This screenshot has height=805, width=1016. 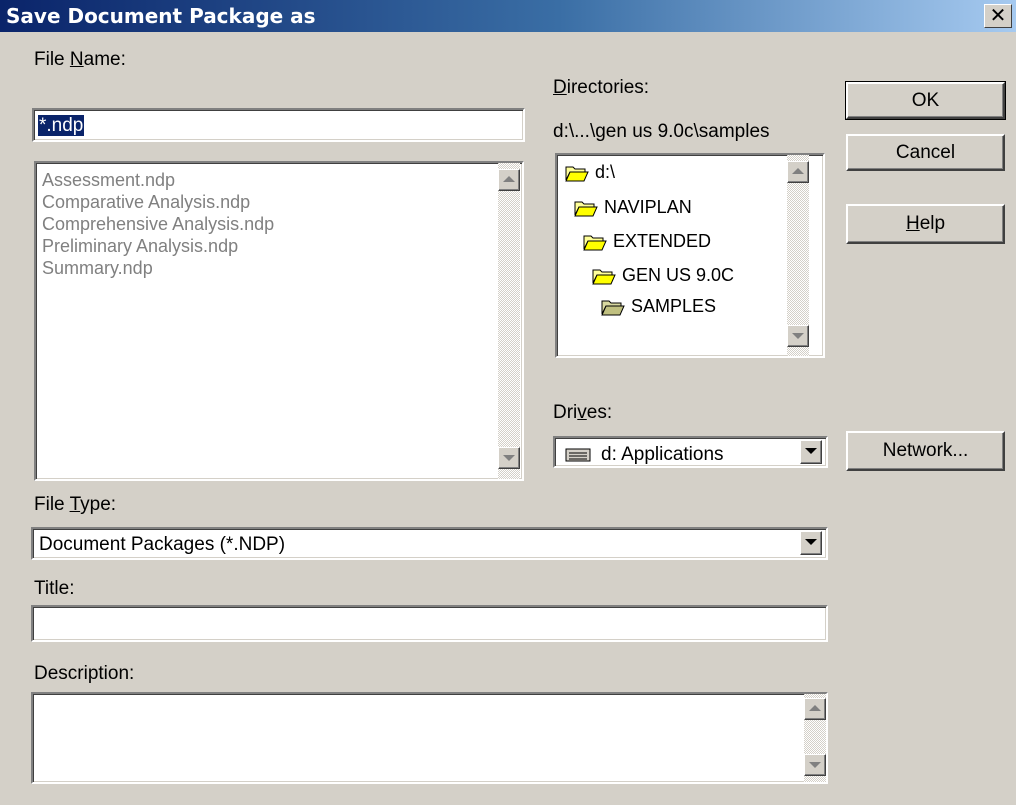 I want to click on title-input, so click(x=429, y=623).